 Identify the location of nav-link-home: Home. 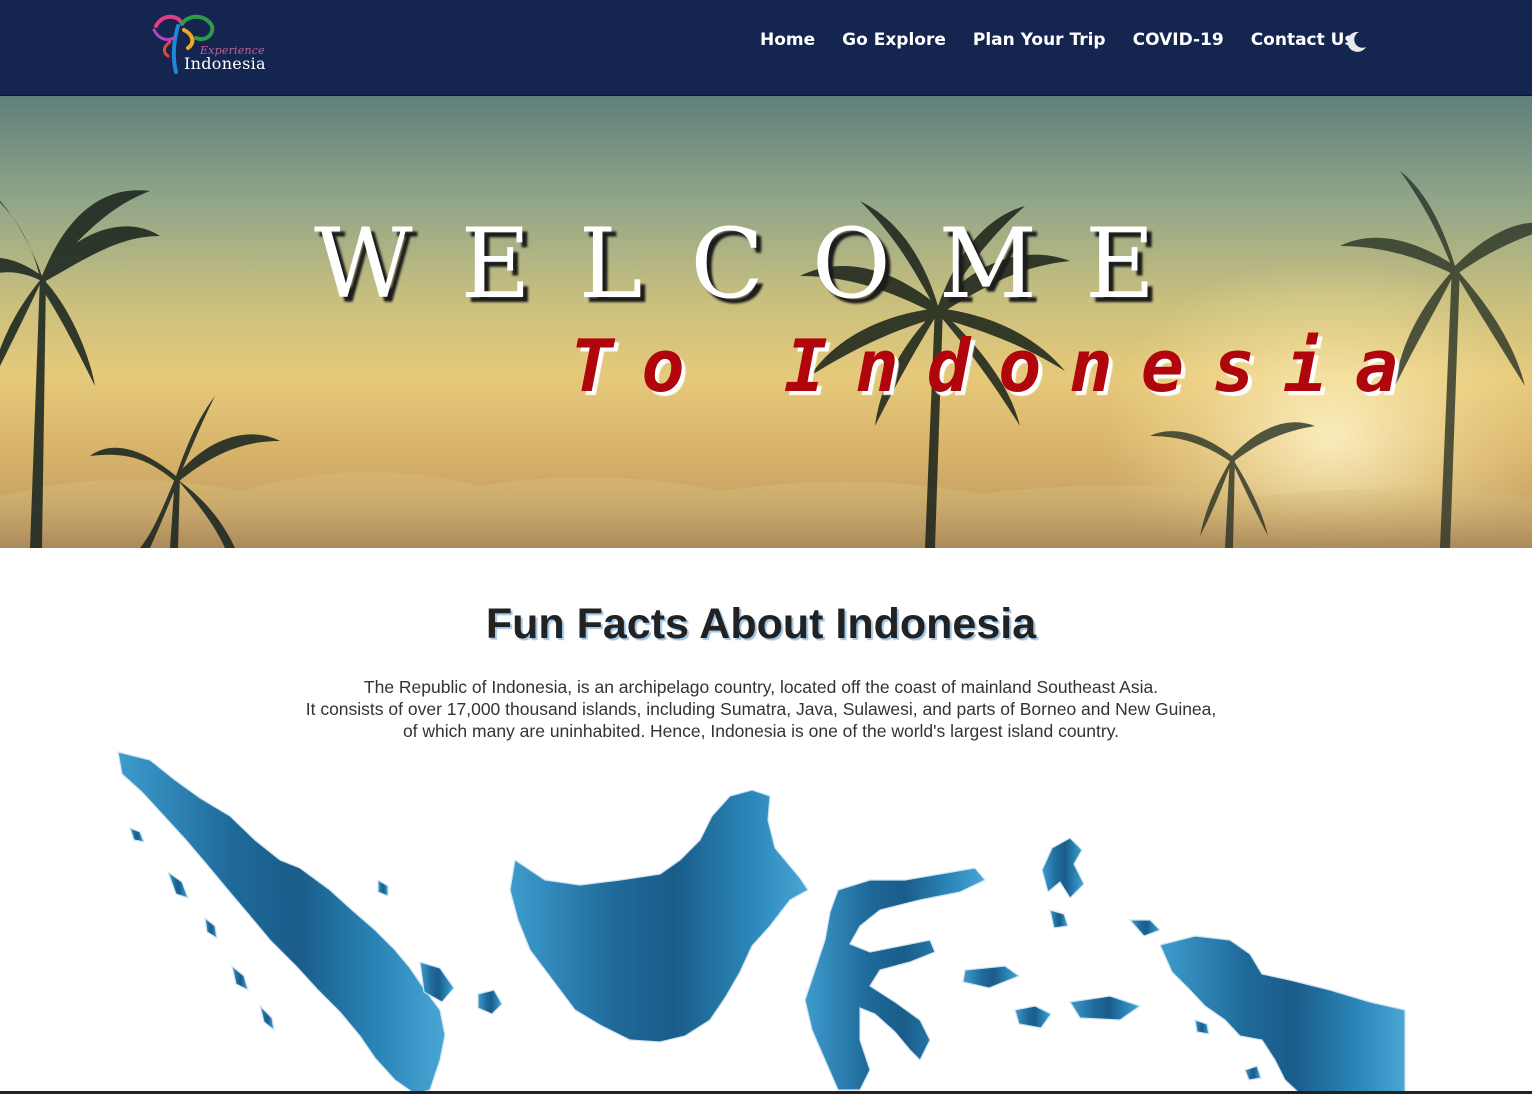
(787, 40).